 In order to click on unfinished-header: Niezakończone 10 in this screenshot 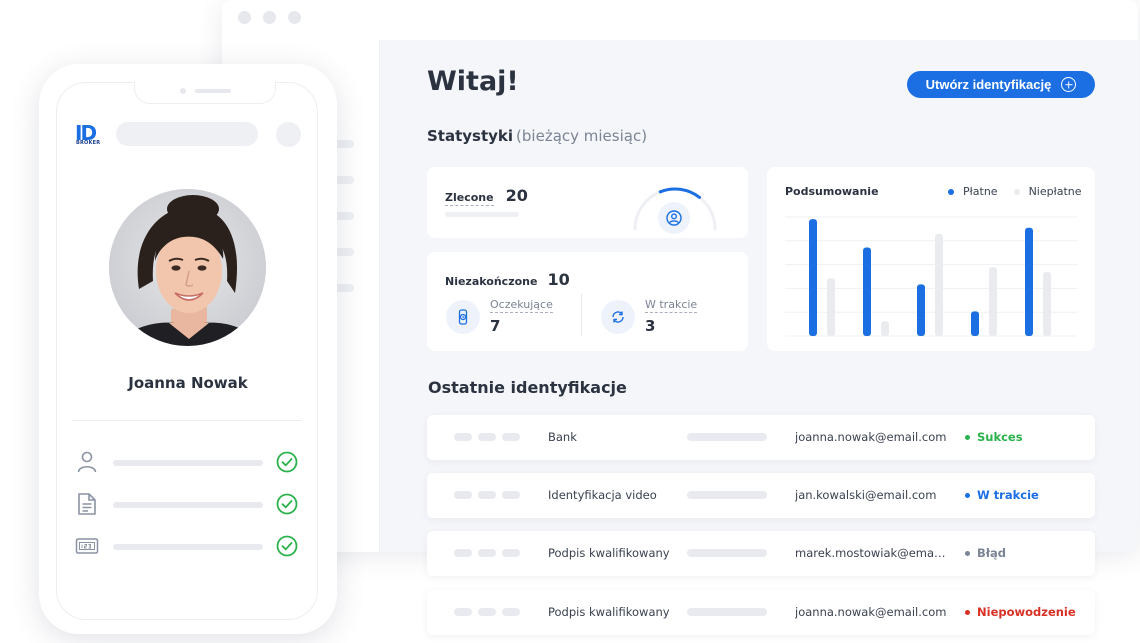, I will do `click(507, 279)`.